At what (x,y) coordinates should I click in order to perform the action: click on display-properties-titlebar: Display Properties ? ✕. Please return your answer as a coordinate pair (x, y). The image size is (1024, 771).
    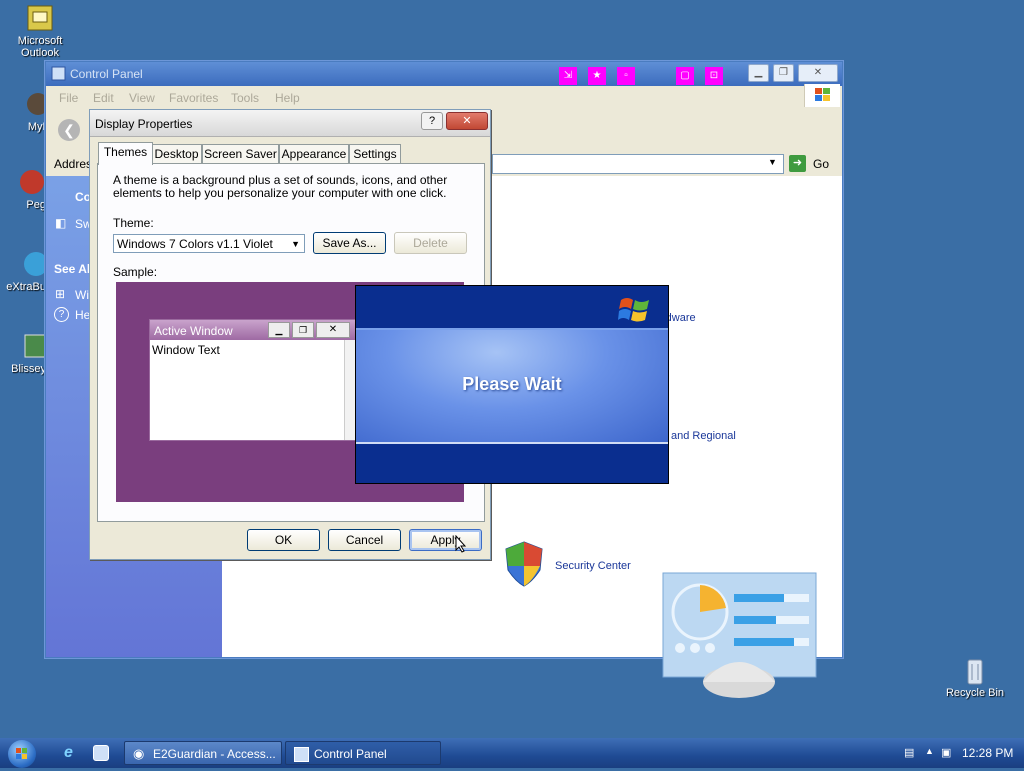
    Looking at the image, I should click on (290, 123).